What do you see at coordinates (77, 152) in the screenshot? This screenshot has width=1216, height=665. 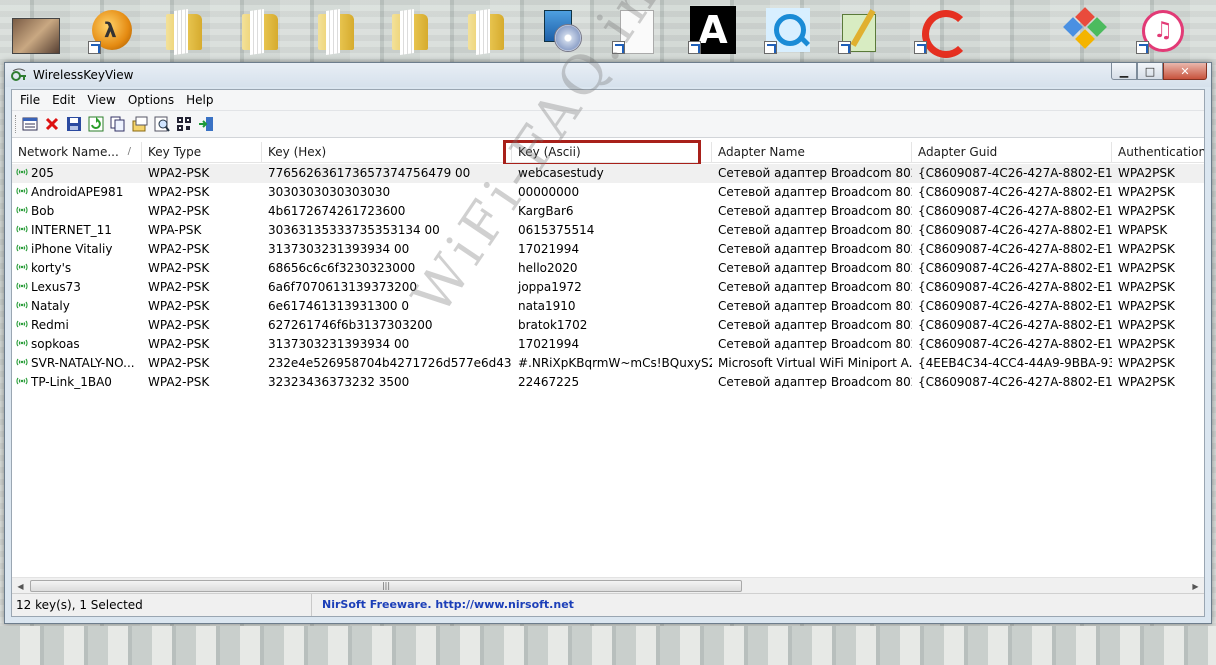 I see `column-header-network-name: Network Name... /` at bounding box center [77, 152].